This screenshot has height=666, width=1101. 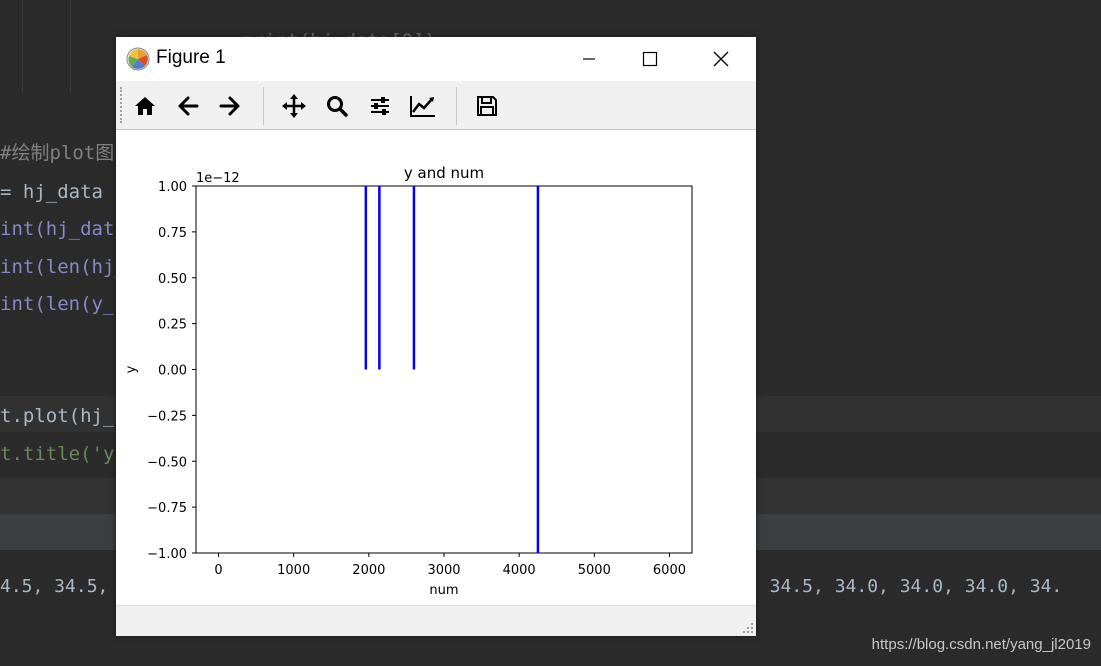 I want to click on zoom-button, so click(x=337, y=106).